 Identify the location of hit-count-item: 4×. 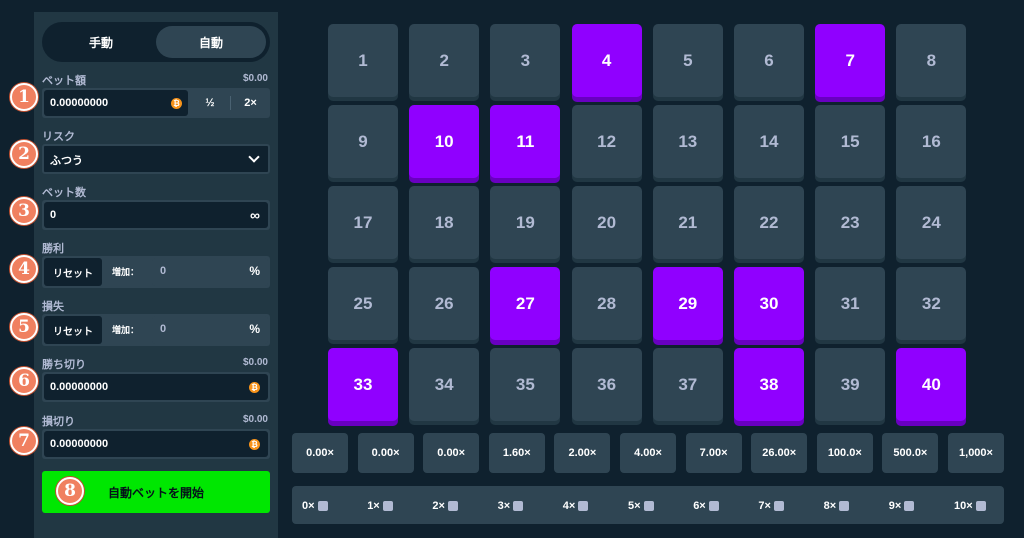
(576, 506).